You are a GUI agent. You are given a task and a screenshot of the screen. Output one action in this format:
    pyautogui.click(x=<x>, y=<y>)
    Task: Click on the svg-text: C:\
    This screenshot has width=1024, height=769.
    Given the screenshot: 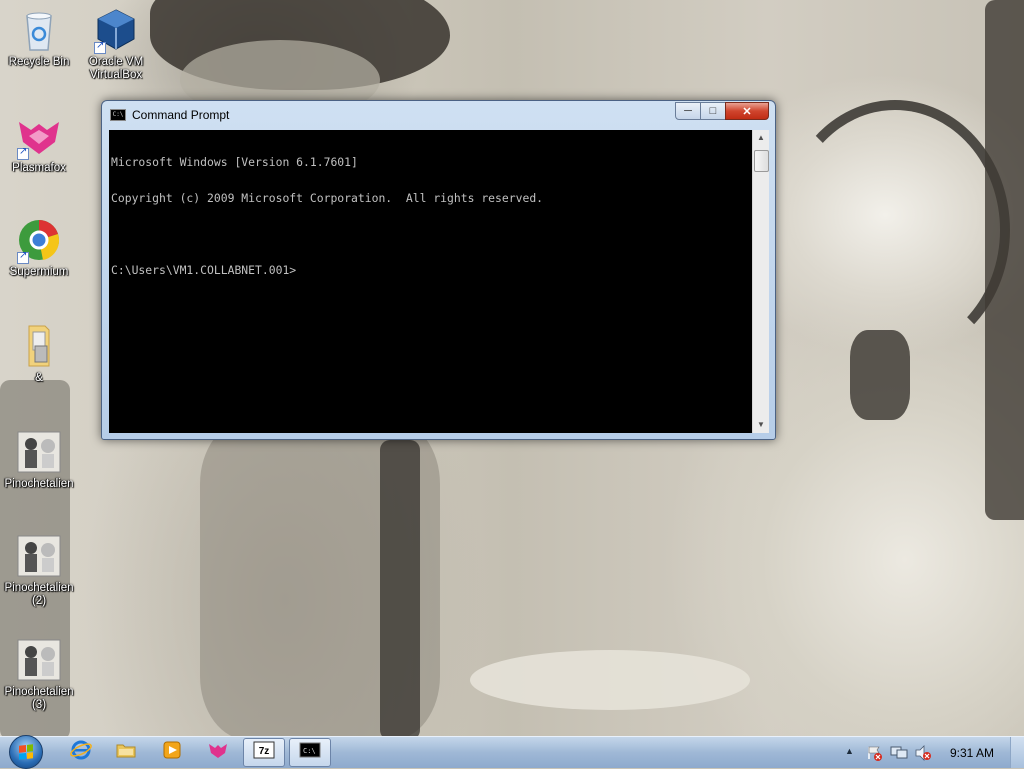 What is the action you would take?
    pyautogui.click(x=309, y=751)
    